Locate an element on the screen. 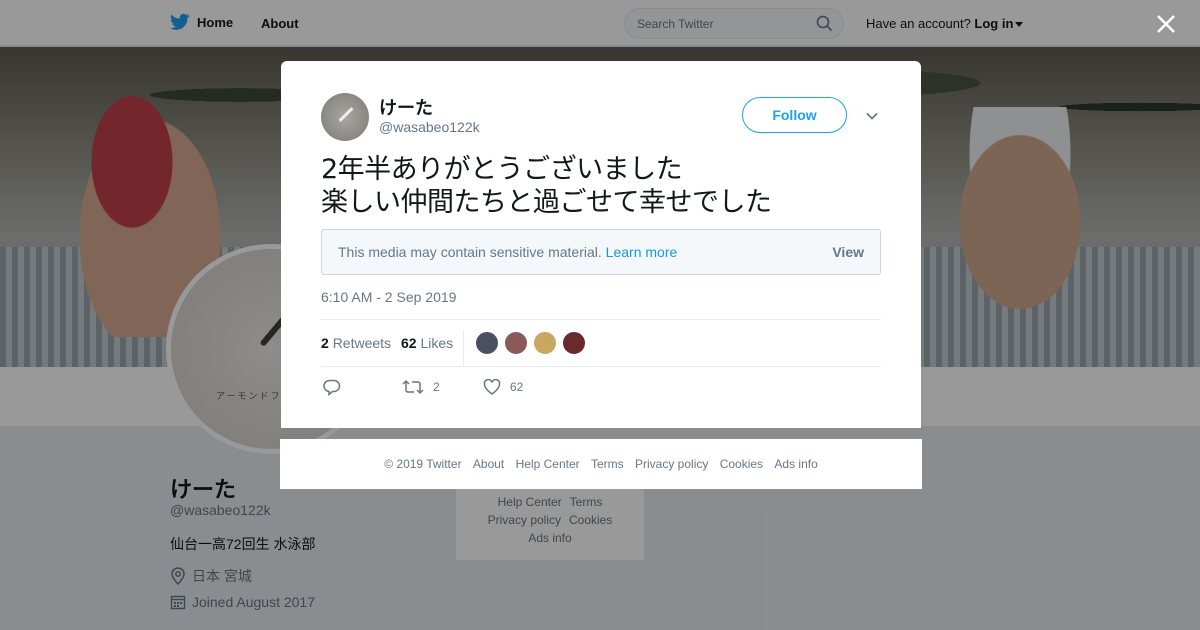  reply-button is located at coordinates (332, 387).